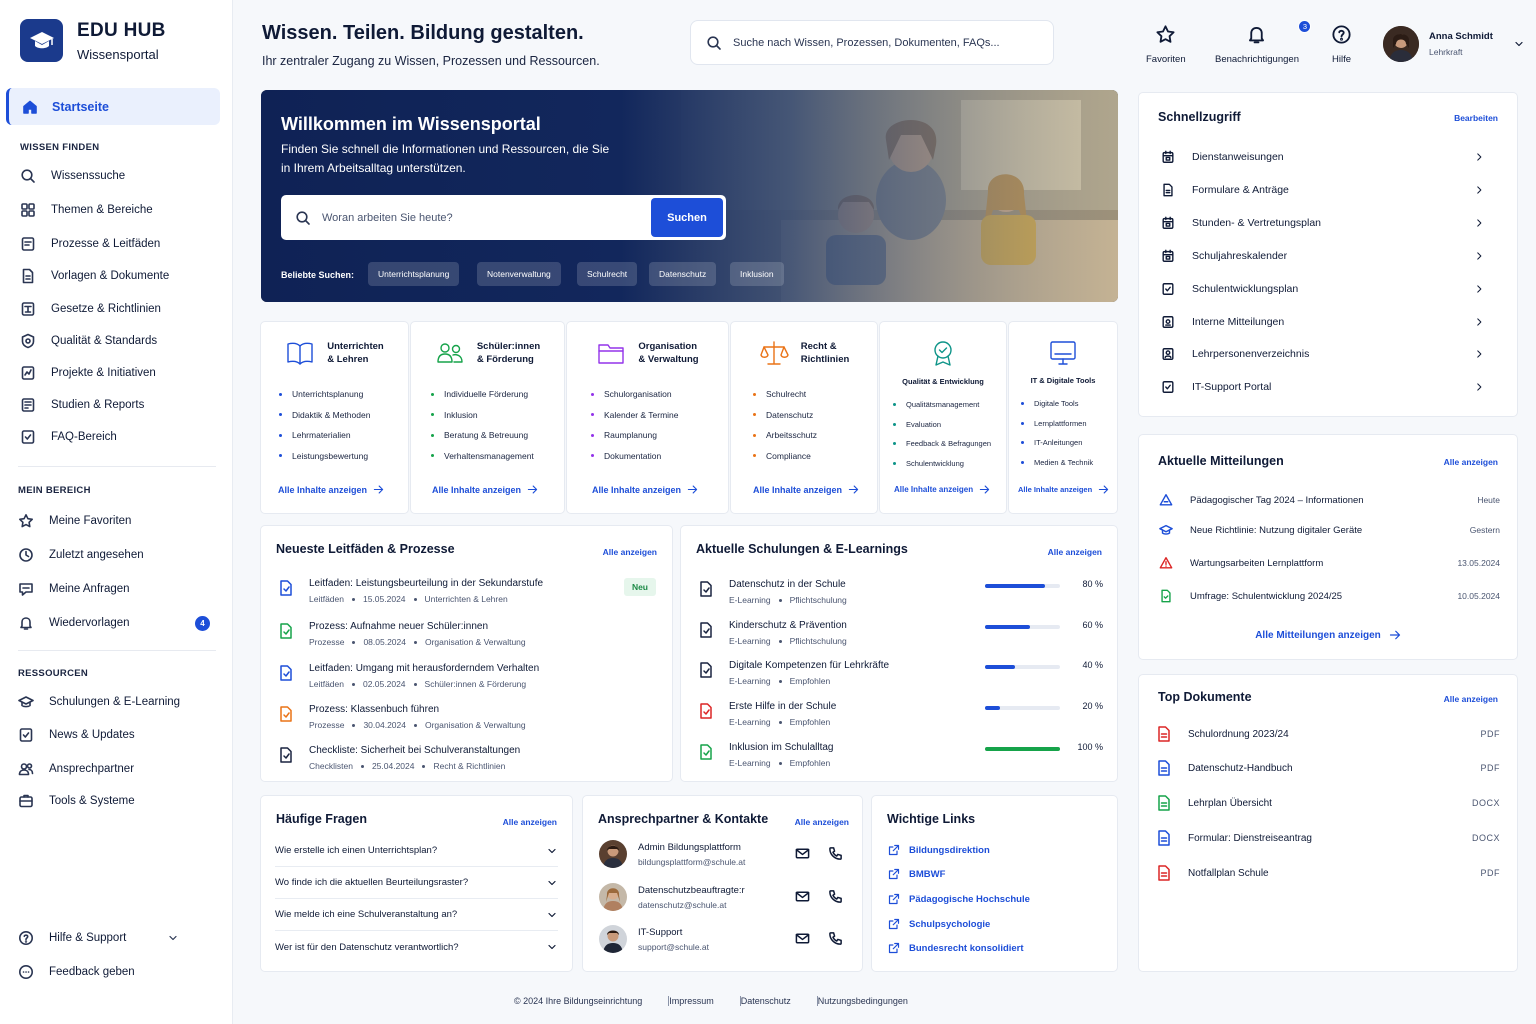  Describe the element at coordinates (120, 341) in the screenshot. I see `sidebar-item-qualitaet: Qualität & Standards` at that location.